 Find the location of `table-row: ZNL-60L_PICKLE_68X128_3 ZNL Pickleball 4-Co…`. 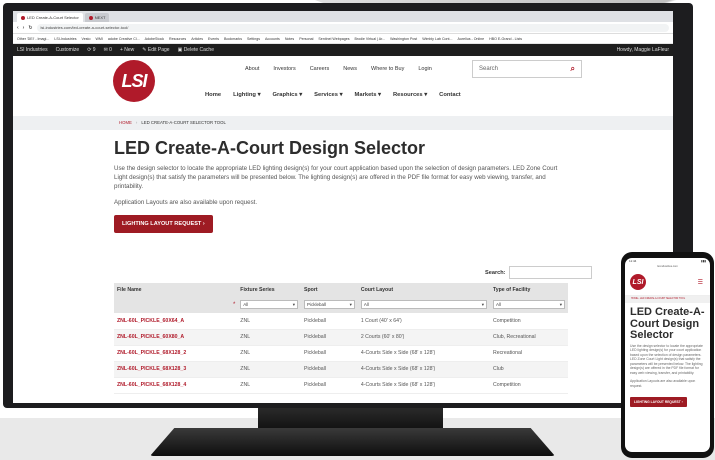

table-row: ZNL-60L_PICKLE_68X128_3 ZNL Pickleball 4-Co… is located at coordinates (341, 369).